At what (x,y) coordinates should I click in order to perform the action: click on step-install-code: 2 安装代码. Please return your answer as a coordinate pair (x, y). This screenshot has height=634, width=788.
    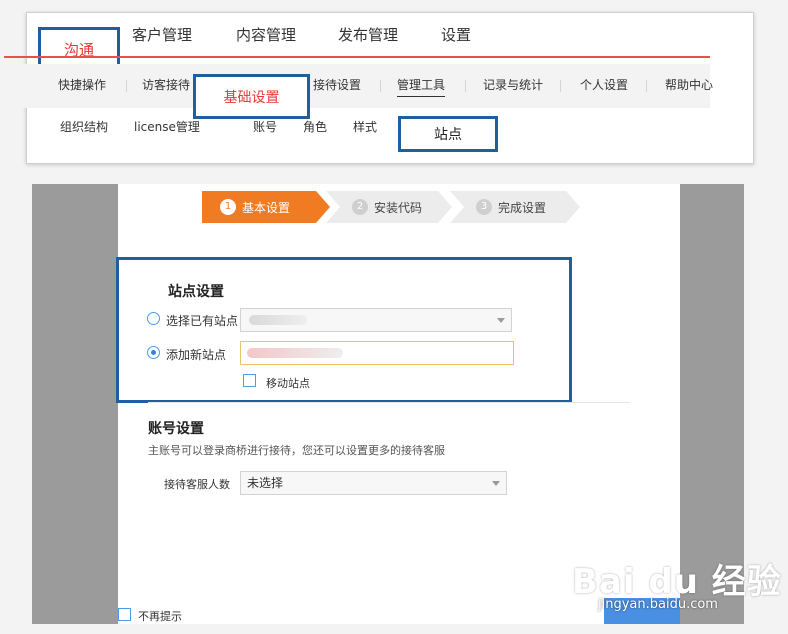
    Looking at the image, I should click on (389, 207).